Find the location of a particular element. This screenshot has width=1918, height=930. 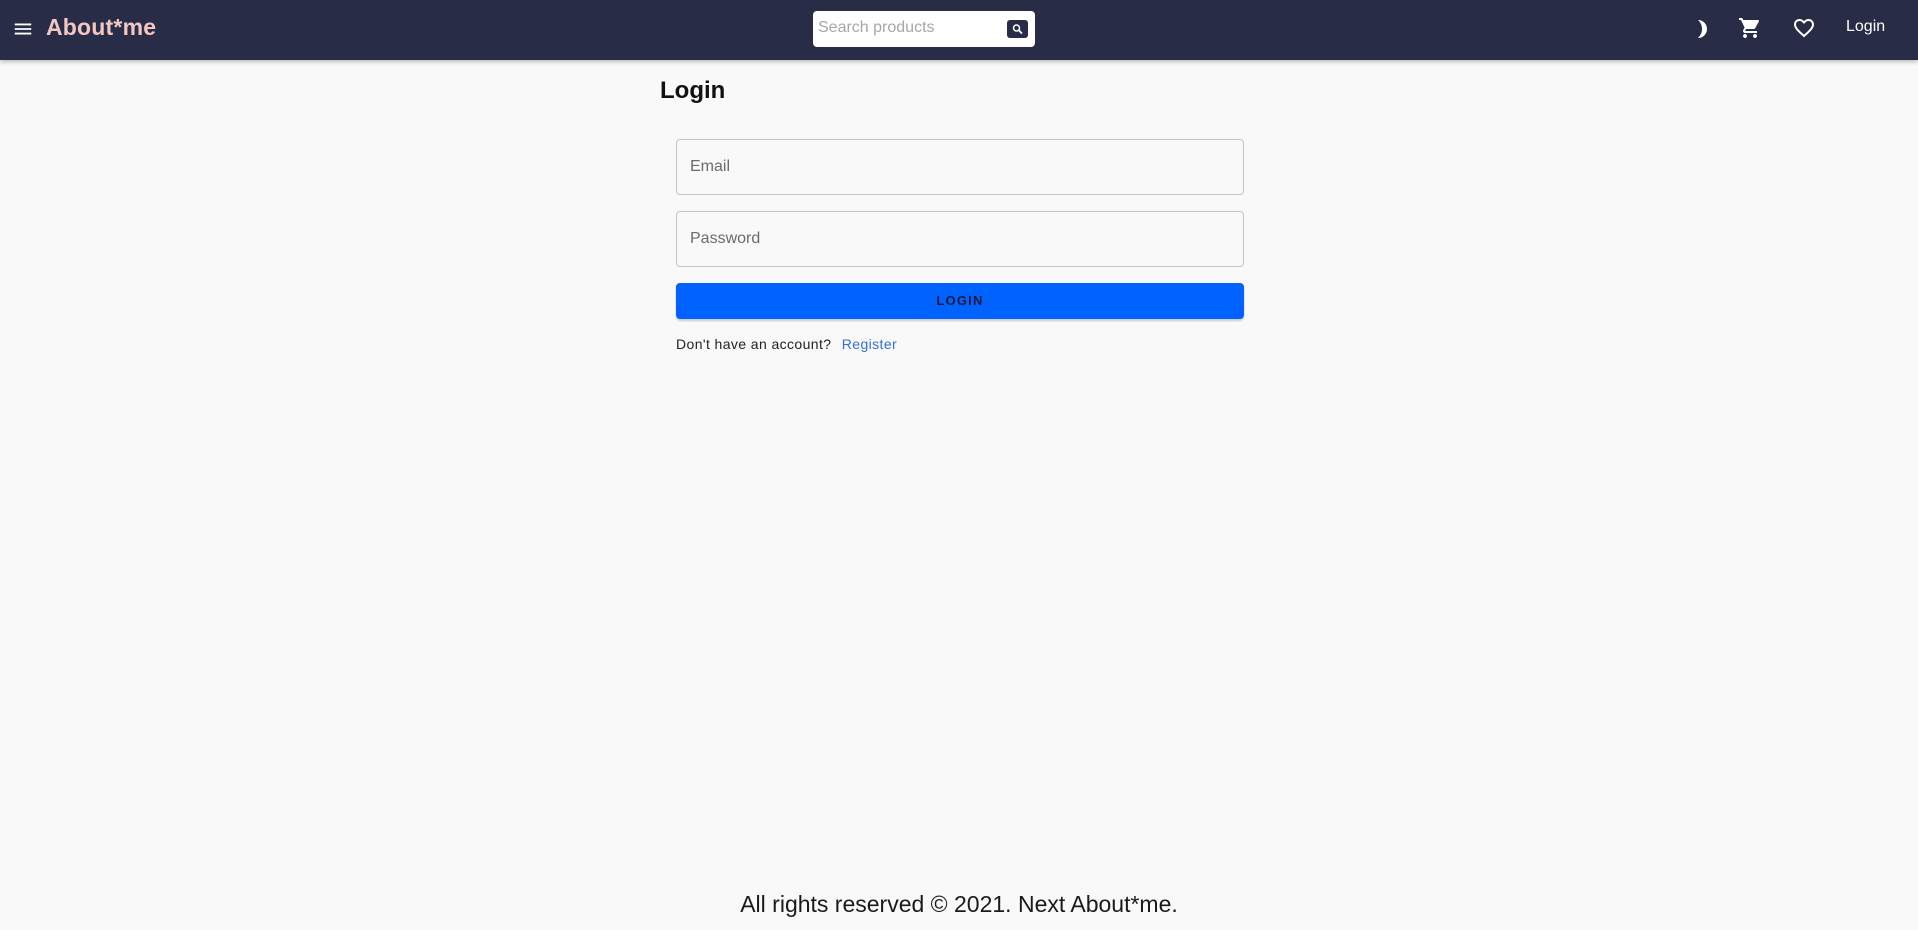

email-field is located at coordinates (960, 167).